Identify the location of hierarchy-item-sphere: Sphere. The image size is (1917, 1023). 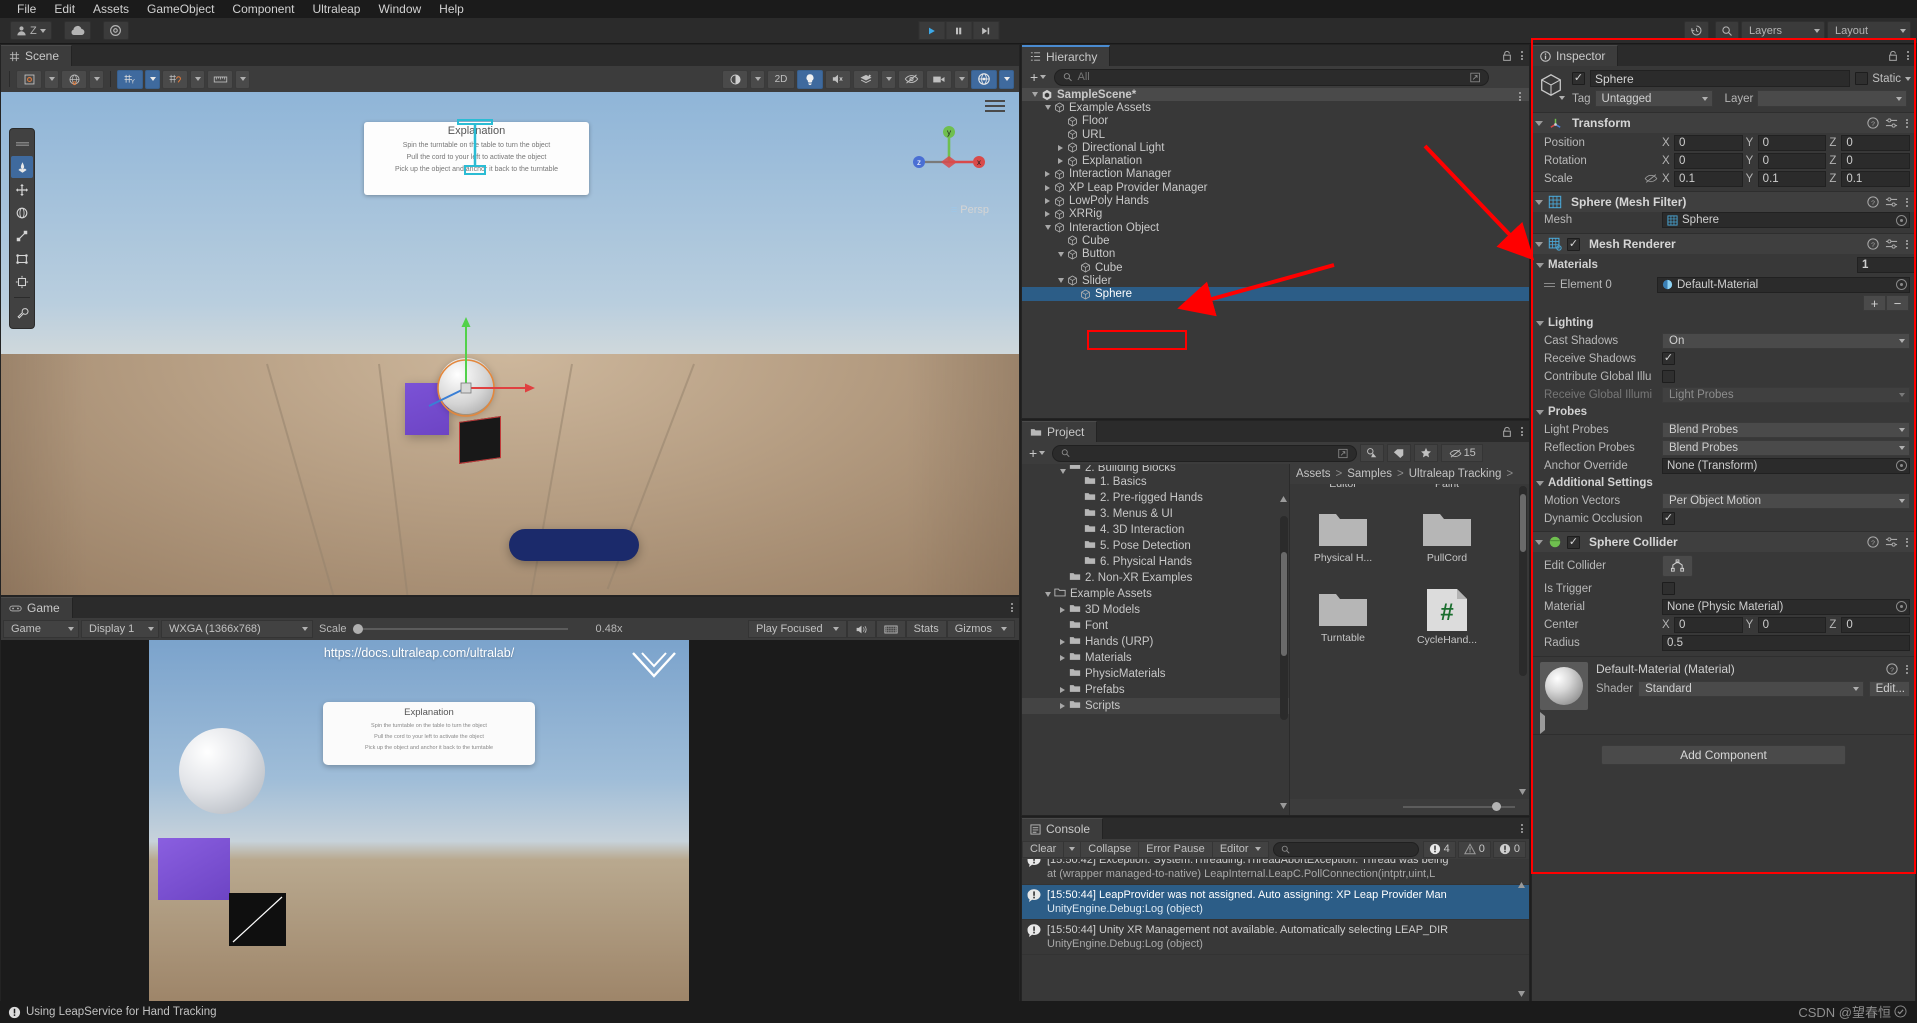
(1275, 294).